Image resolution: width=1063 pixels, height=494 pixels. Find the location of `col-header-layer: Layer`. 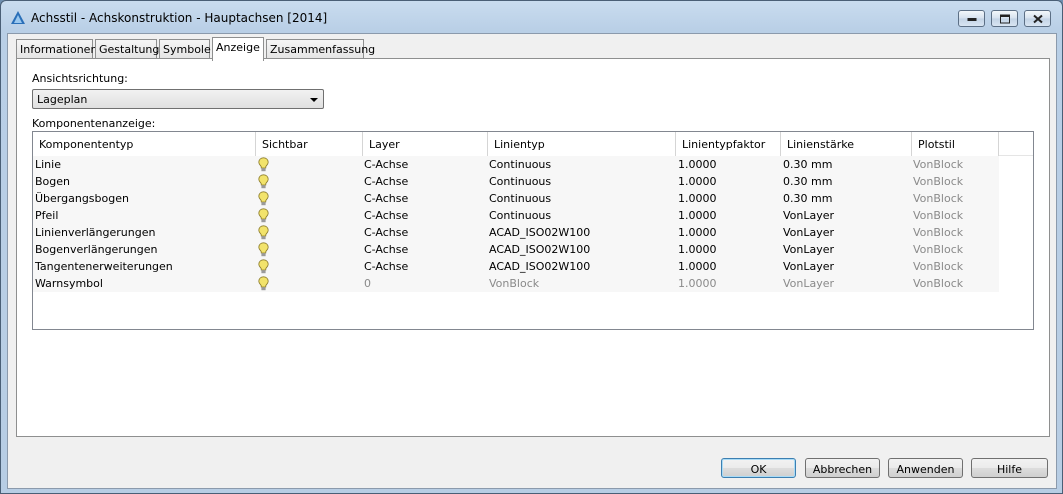

col-header-layer: Layer is located at coordinates (425, 144).